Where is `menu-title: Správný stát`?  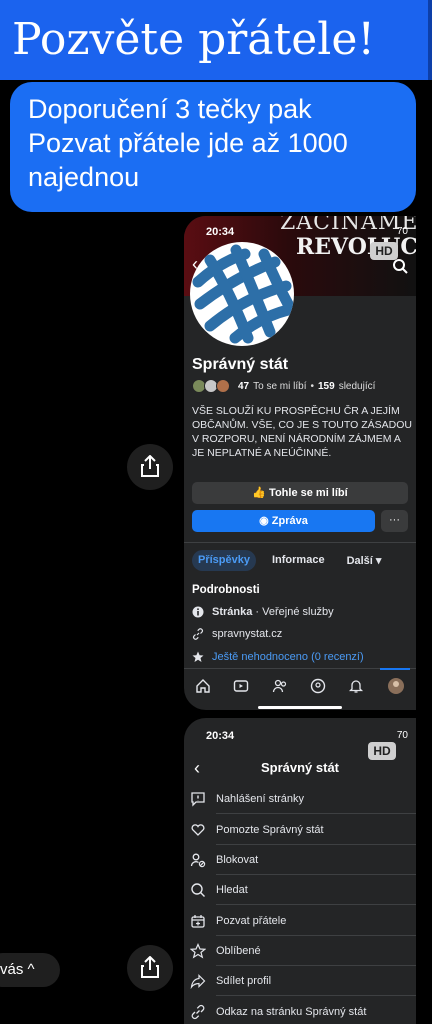 menu-title: Správný stát is located at coordinates (300, 767).